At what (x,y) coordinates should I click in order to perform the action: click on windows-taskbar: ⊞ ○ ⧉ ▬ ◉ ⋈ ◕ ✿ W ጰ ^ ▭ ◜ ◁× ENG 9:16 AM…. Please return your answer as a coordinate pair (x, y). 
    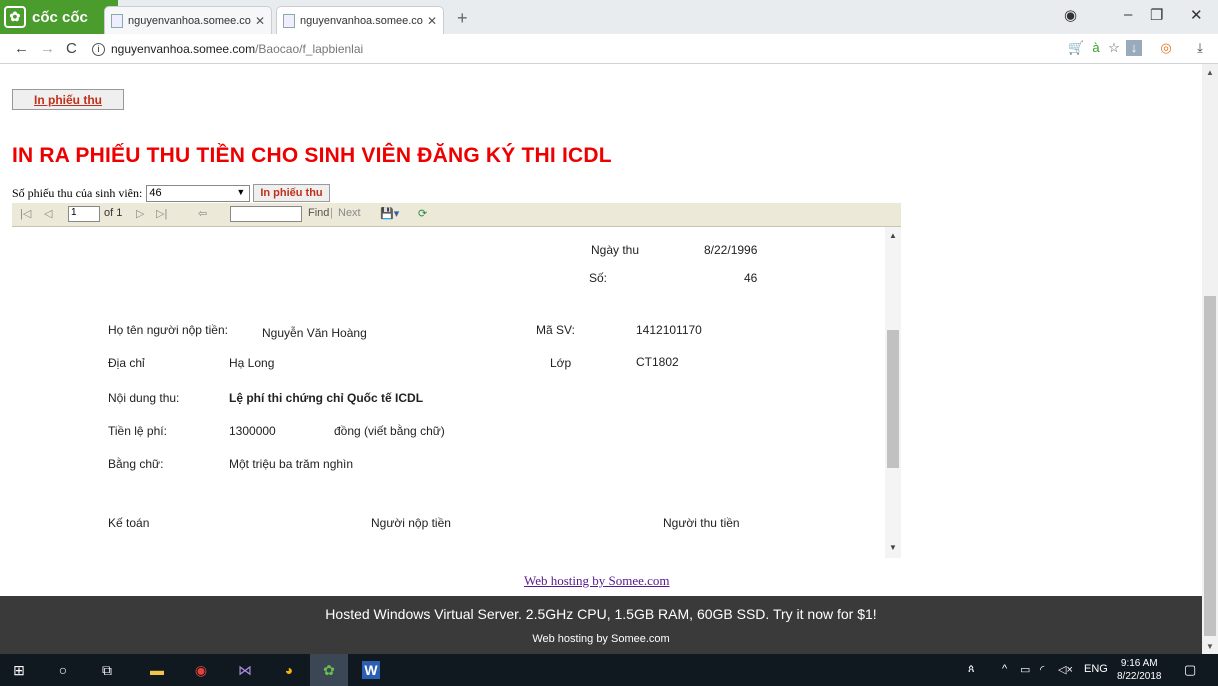
    Looking at the image, I should click on (609, 670).